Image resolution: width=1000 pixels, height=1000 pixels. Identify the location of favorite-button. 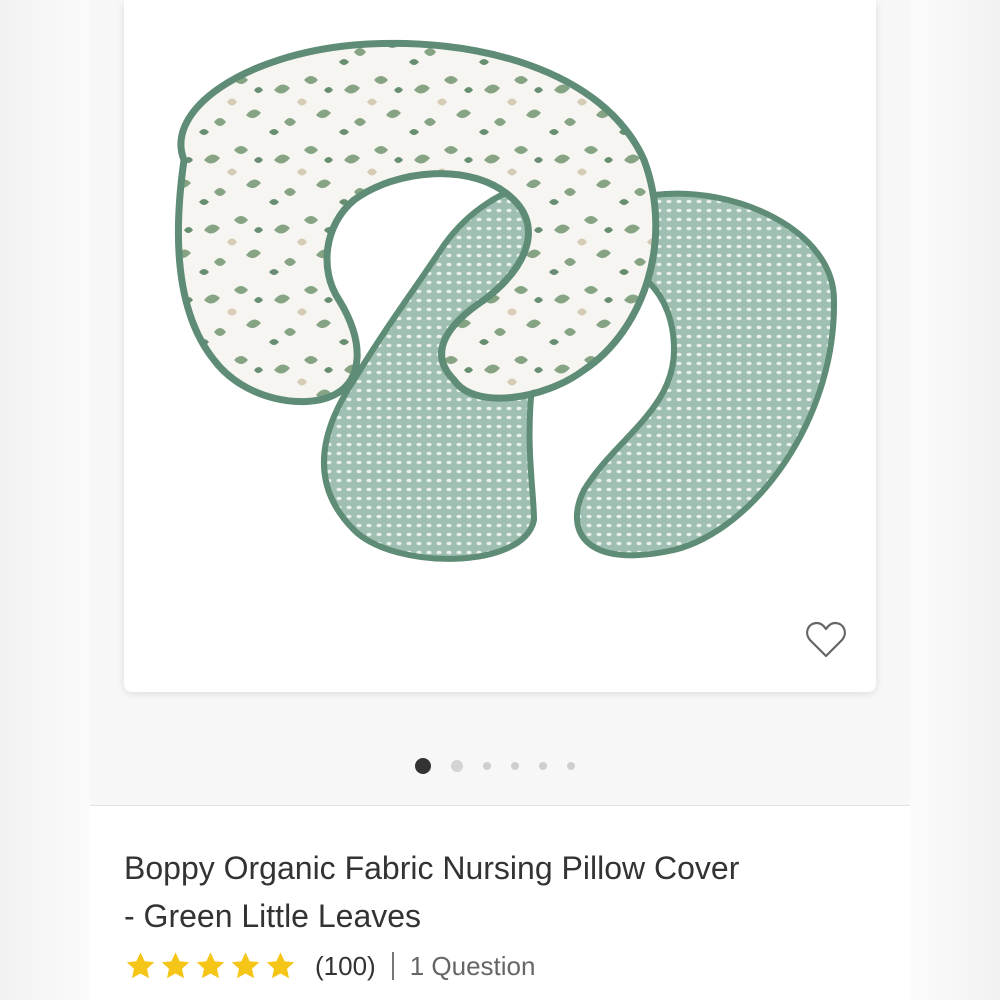
(826, 640).